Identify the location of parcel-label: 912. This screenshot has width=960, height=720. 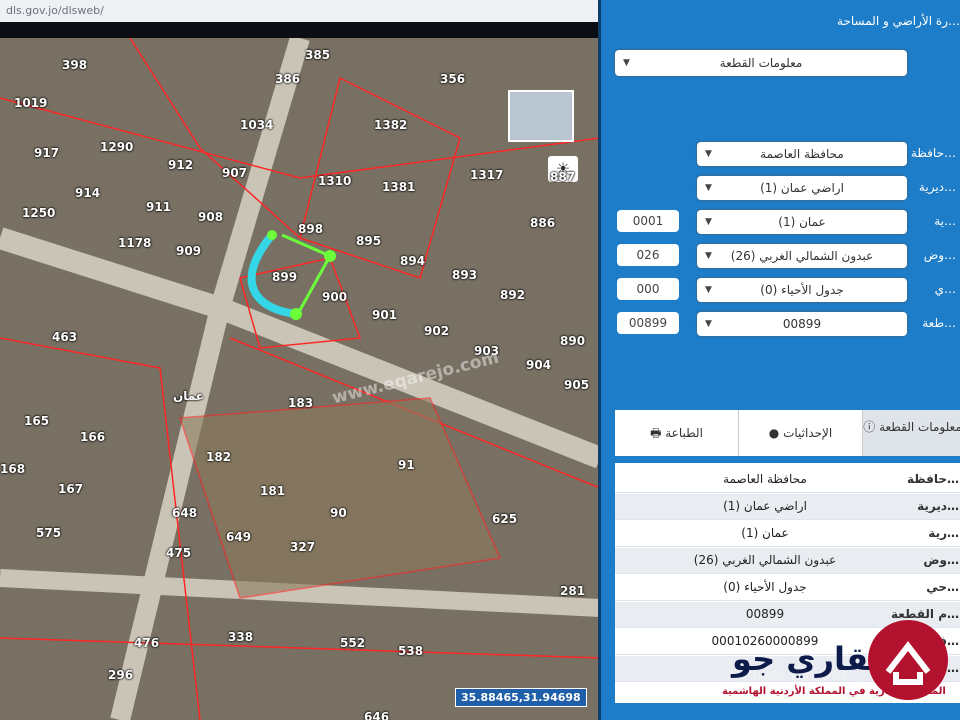
(180, 165).